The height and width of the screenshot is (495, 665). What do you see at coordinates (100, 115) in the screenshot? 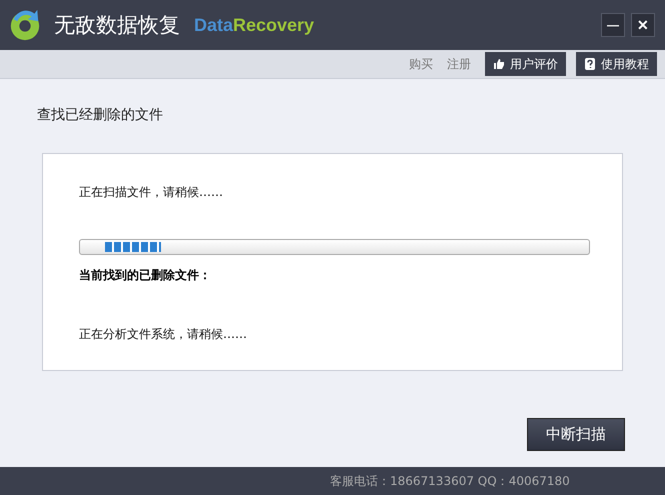
I see `section-heading: 查找已经删除的文件` at bounding box center [100, 115].